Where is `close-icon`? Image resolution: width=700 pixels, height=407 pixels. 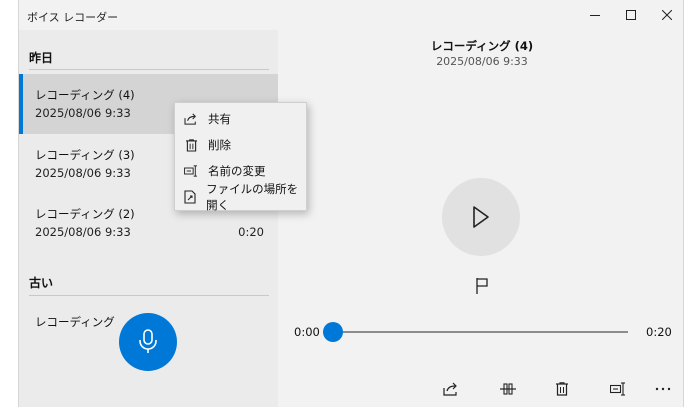
close-icon is located at coordinates (667, 15).